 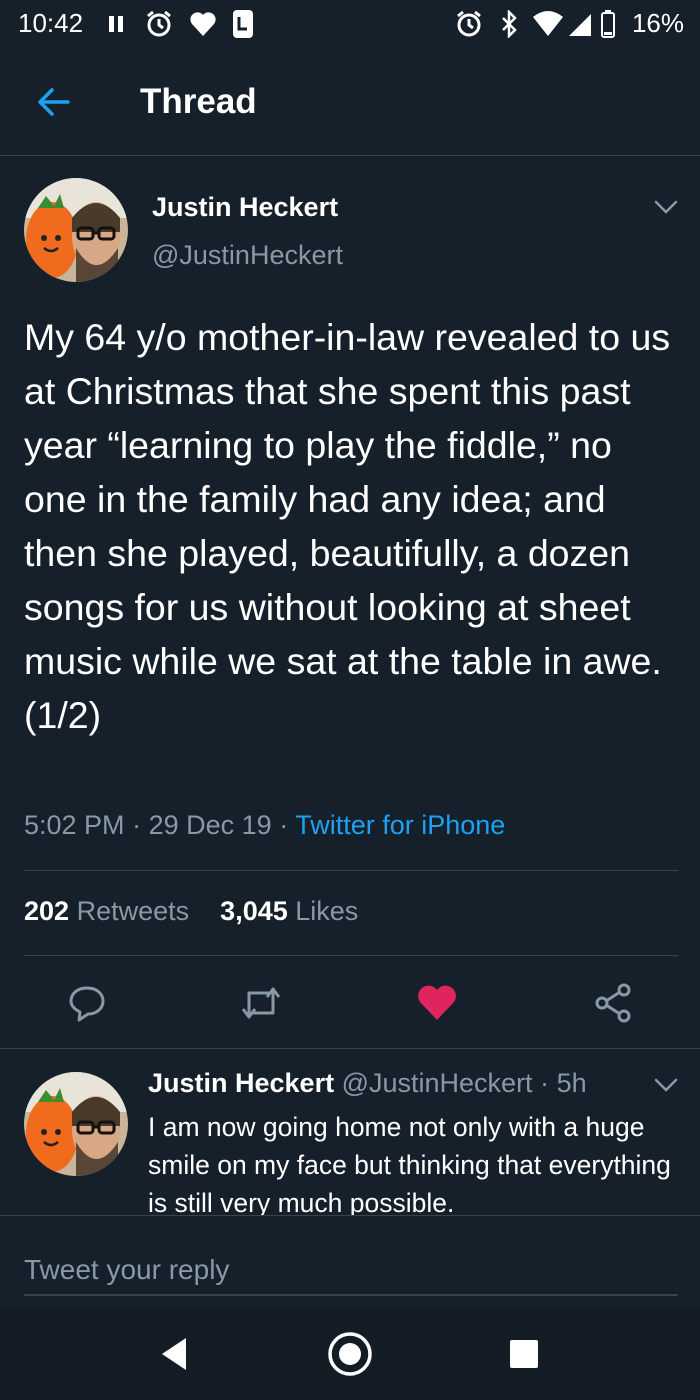 I want to click on battery-icon, so click(x=608, y=24).